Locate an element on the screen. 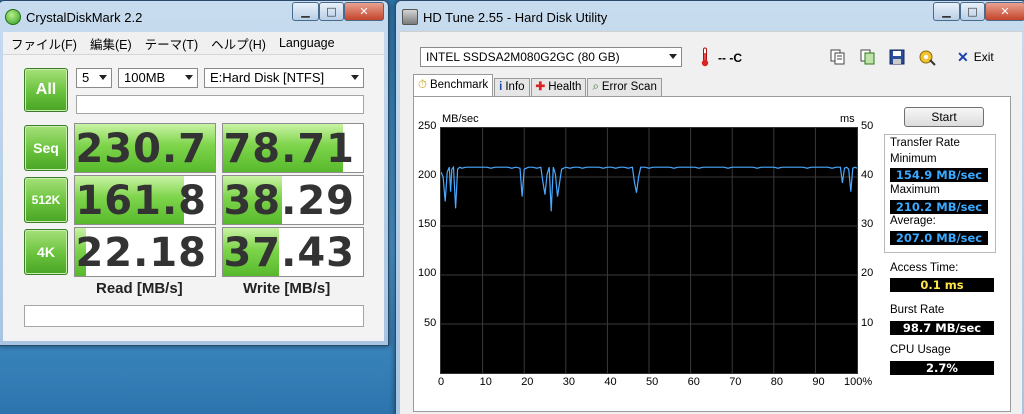  maximize-button: □ is located at coordinates (331, 11).